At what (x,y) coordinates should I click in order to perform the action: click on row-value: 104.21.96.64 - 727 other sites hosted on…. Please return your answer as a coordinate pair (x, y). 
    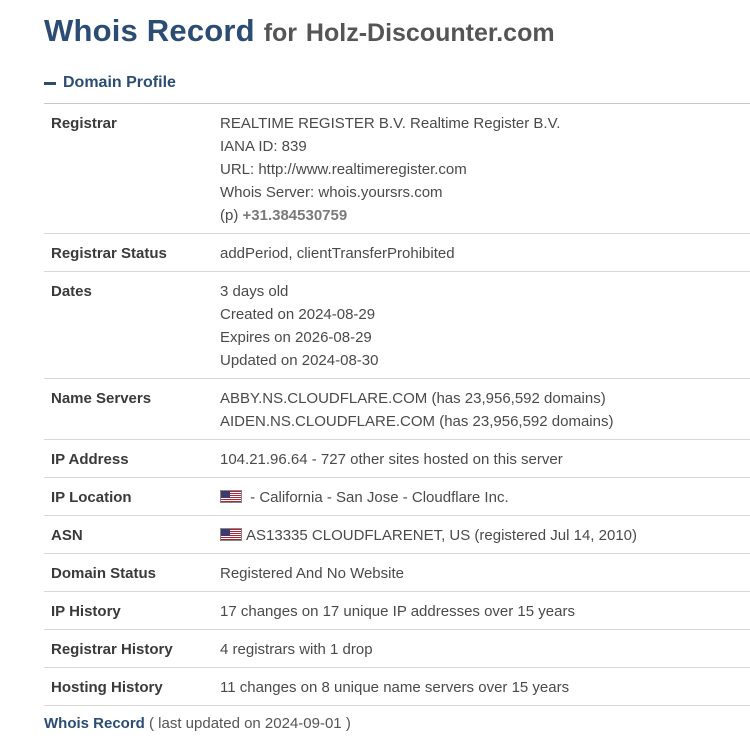
    Looking at the image, I should click on (485, 458).